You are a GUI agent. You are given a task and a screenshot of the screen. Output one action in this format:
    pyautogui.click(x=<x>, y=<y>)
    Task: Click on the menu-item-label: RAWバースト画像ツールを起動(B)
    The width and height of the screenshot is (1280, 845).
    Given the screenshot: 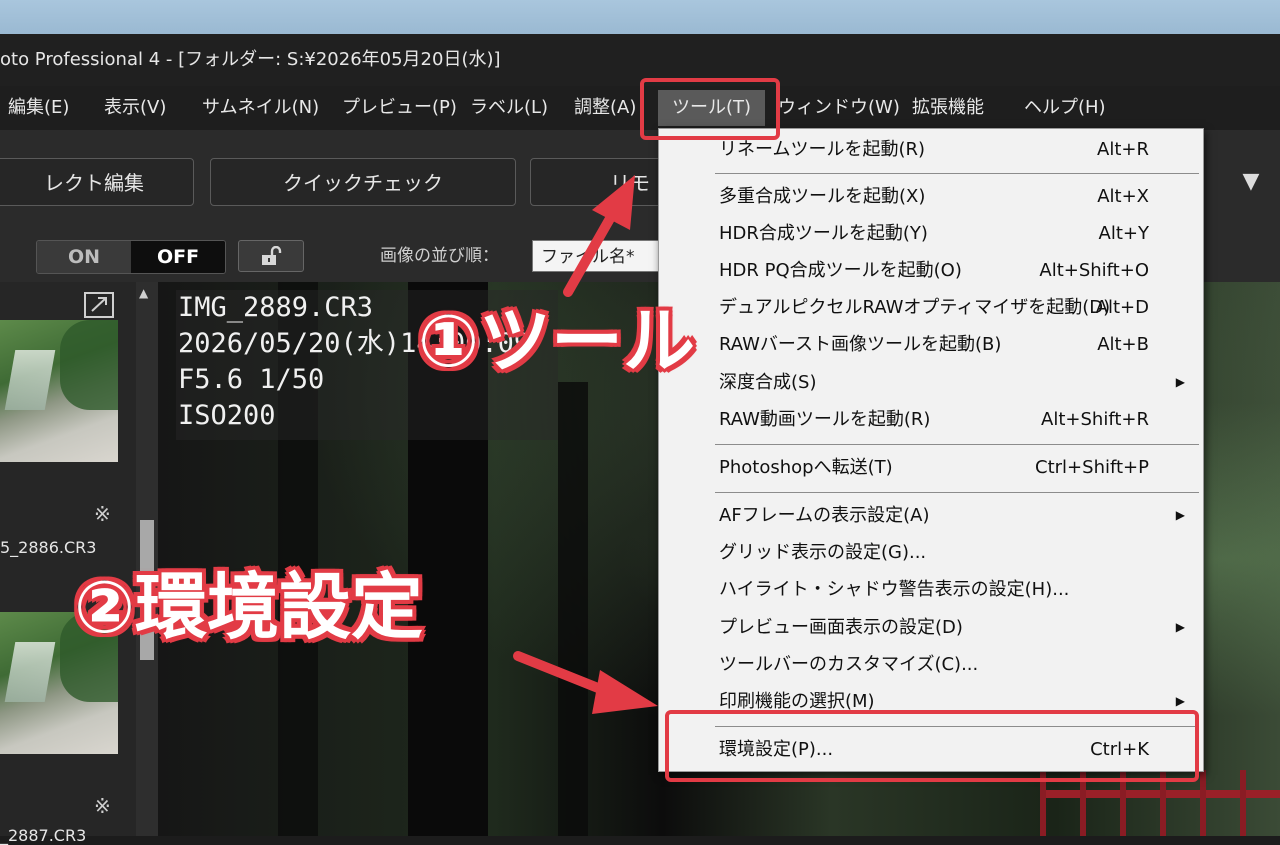 What is the action you would take?
    pyautogui.click(x=860, y=344)
    